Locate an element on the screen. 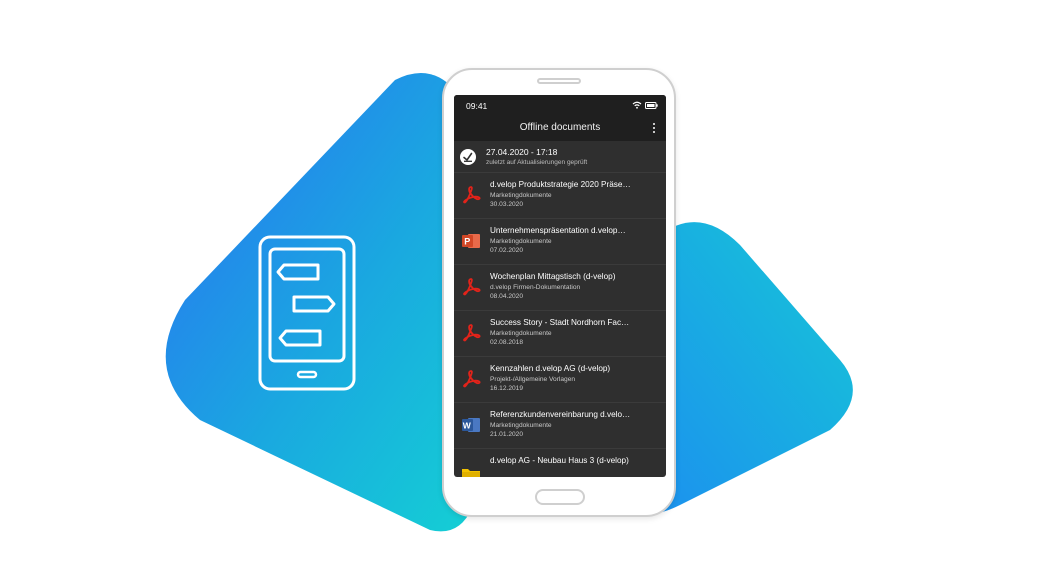 Image resolution: width=1040 pixels, height=585 pixels. mobile-app-outline-icon is located at coordinates (307, 313).